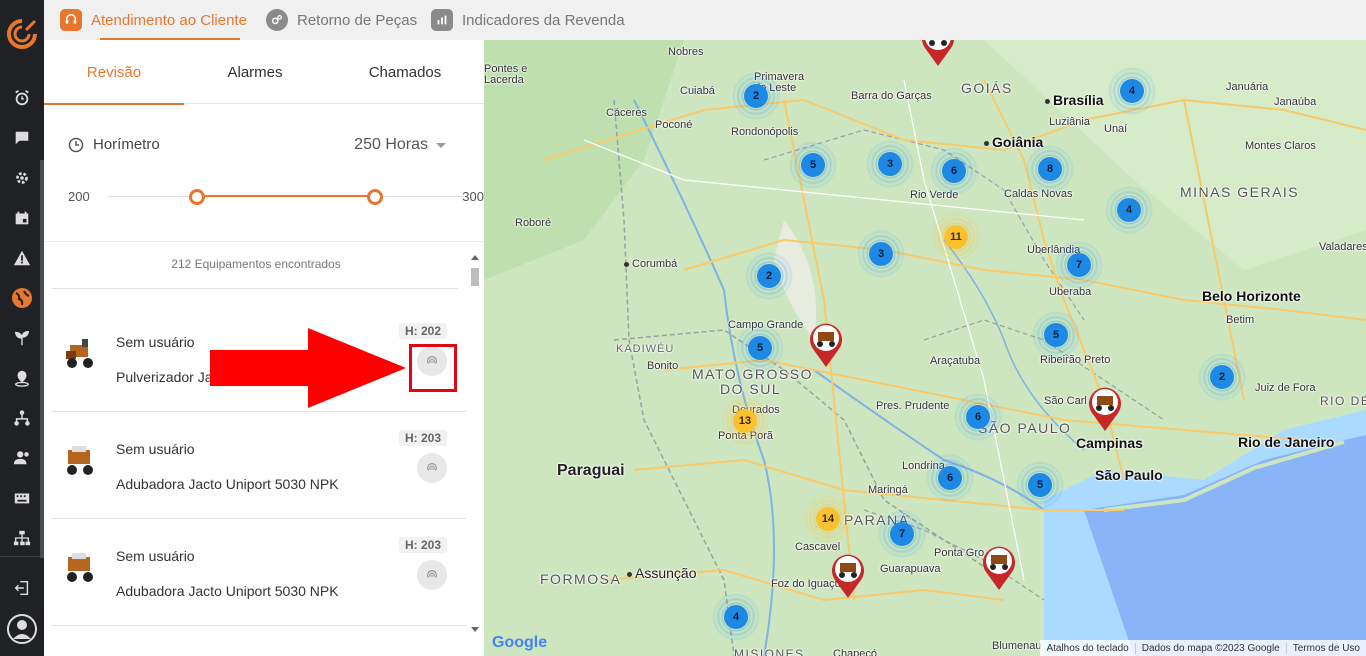 This screenshot has width=1366, height=656. I want to click on slider-selected-range, so click(286, 196).